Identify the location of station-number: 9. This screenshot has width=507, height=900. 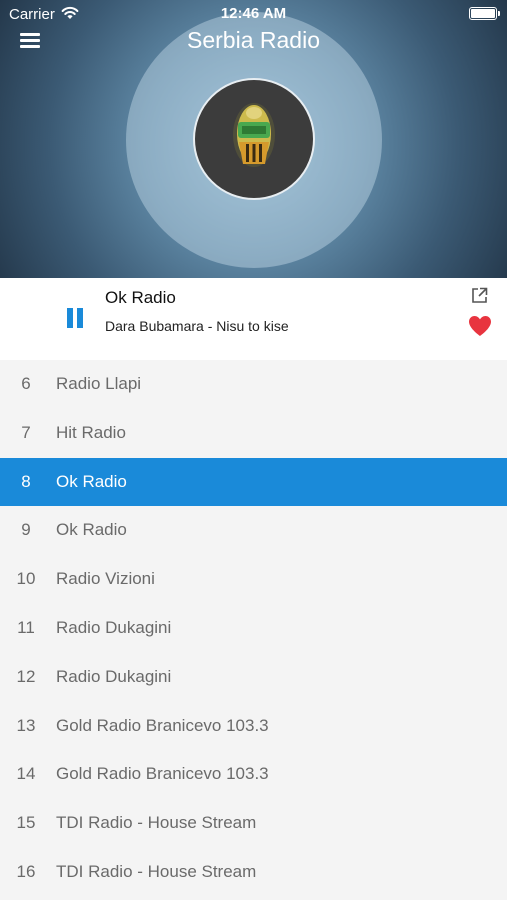
(26, 530).